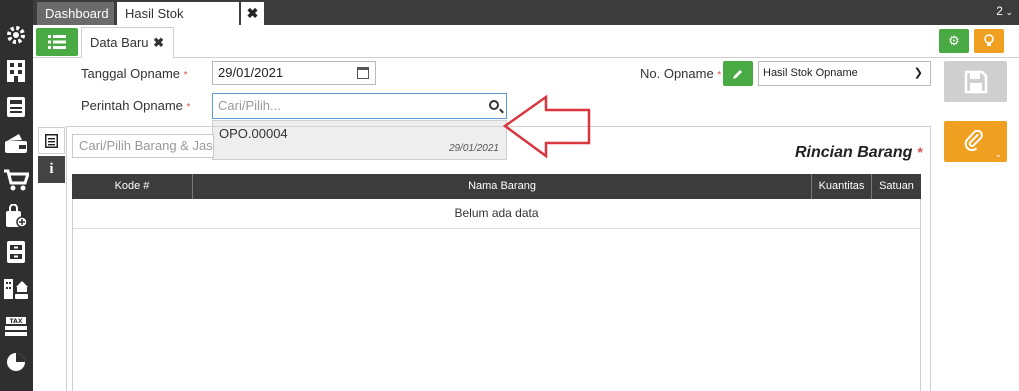 The width and height of the screenshot is (1019, 391). I want to click on list-menu-button, so click(57, 42).